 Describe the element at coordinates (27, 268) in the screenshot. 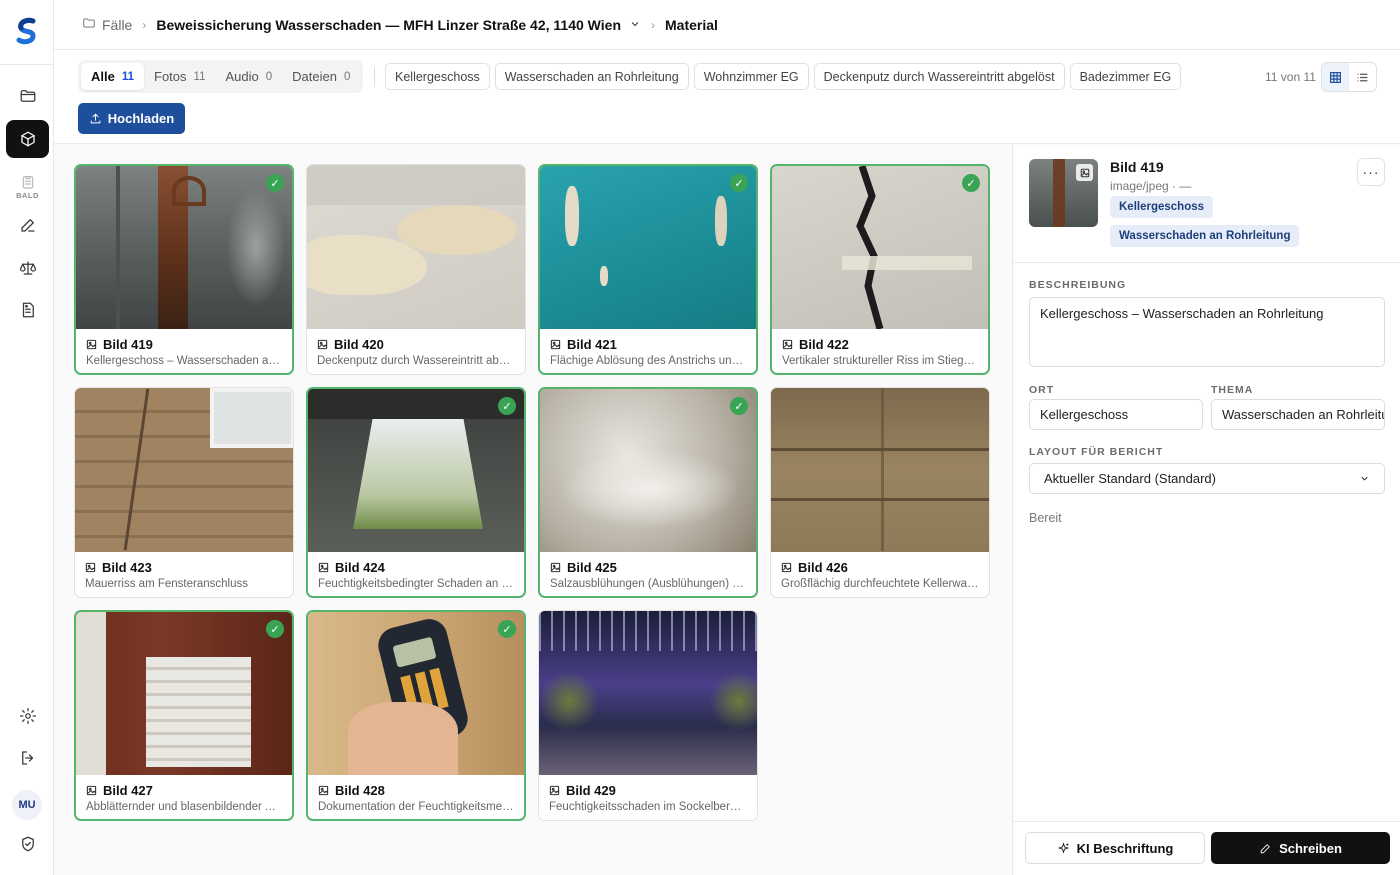

I see `nav-legal` at that location.